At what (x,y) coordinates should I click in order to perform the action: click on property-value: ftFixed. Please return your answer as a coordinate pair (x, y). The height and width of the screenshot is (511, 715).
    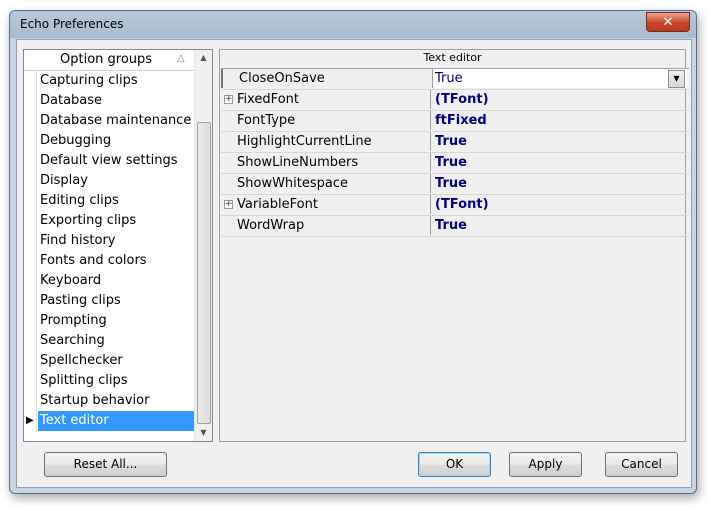
    Looking at the image, I should click on (461, 120).